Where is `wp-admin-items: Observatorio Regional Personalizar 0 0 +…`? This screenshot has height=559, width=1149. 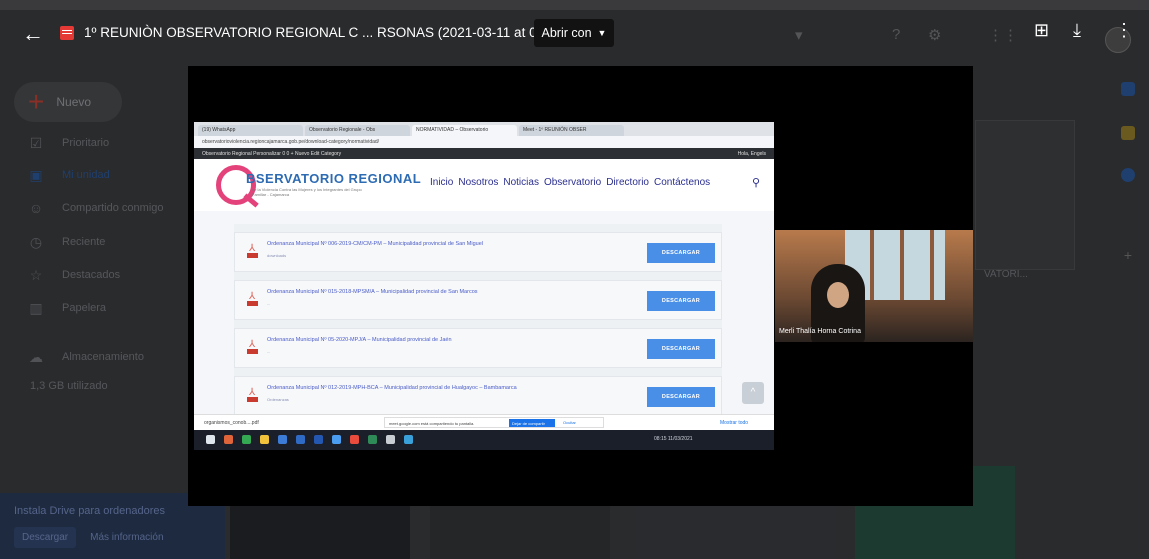 wp-admin-items: Observatorio Regional Personalizar 0 0 +… is located at coordinates (272, 154).